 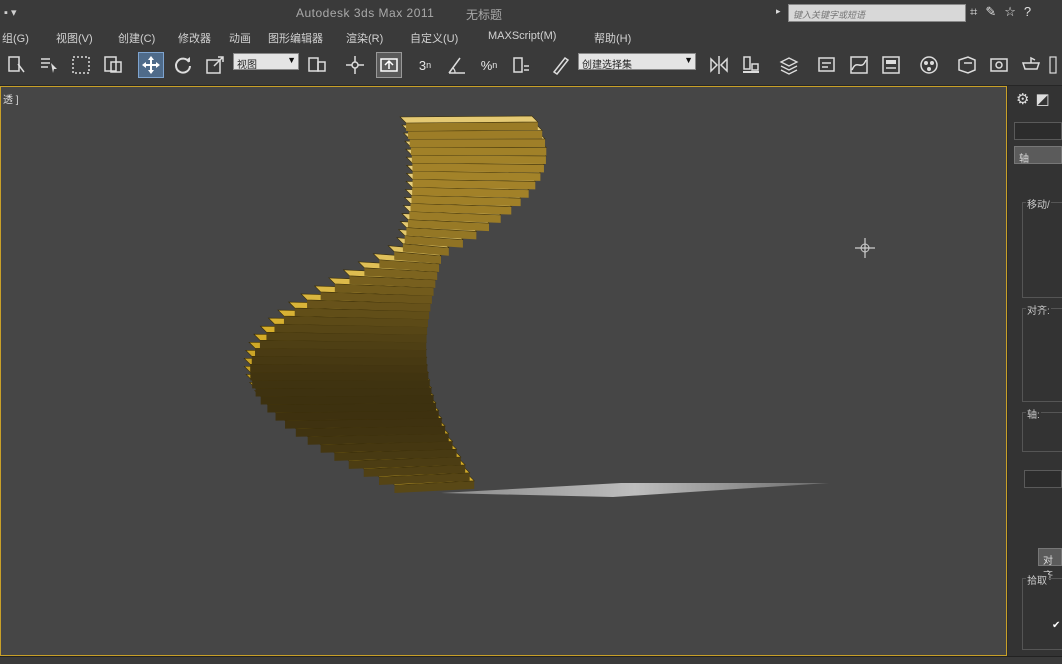 I want to click on move-group, so click(x=1042, y=250).